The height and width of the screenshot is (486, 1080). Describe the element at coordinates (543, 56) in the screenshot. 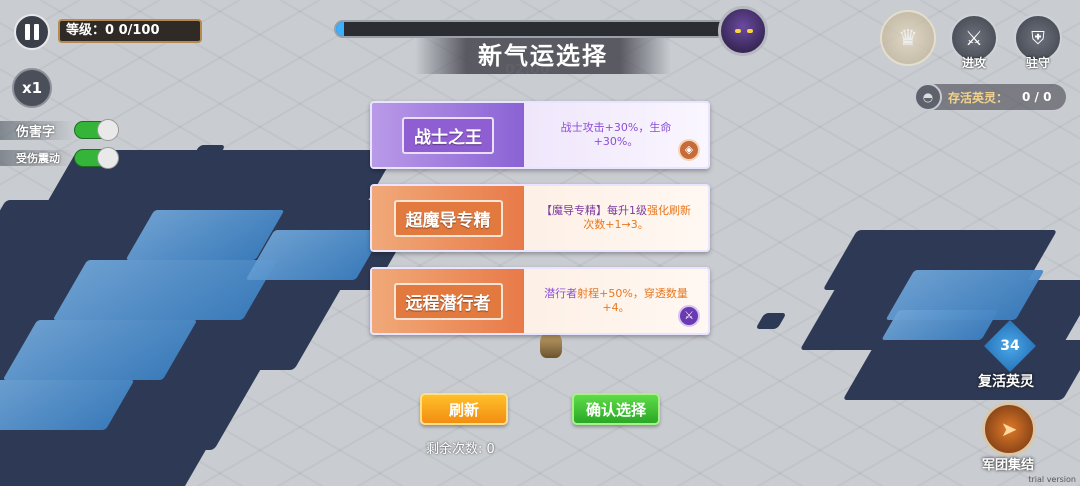

I see `page-title: 新气运选择` at that location.